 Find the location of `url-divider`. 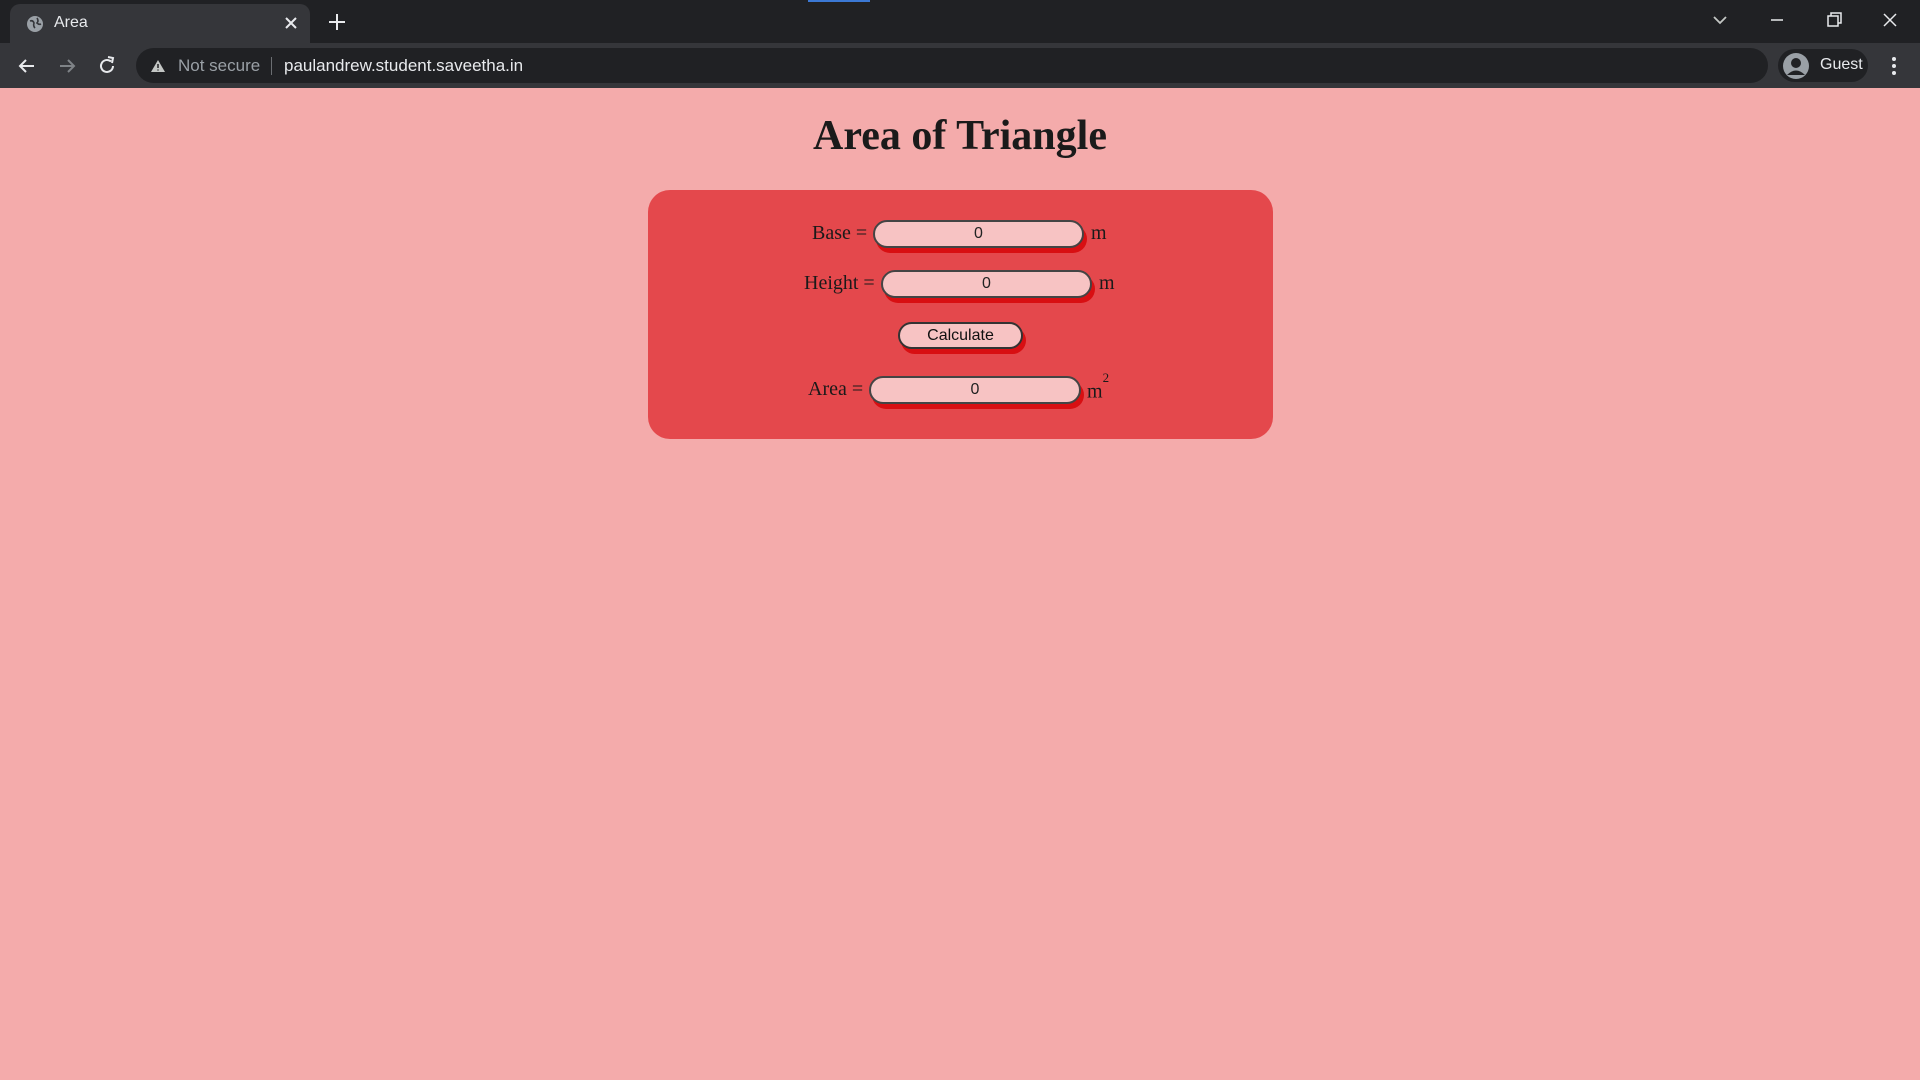

url-divider is located at coordinates (271, 66).